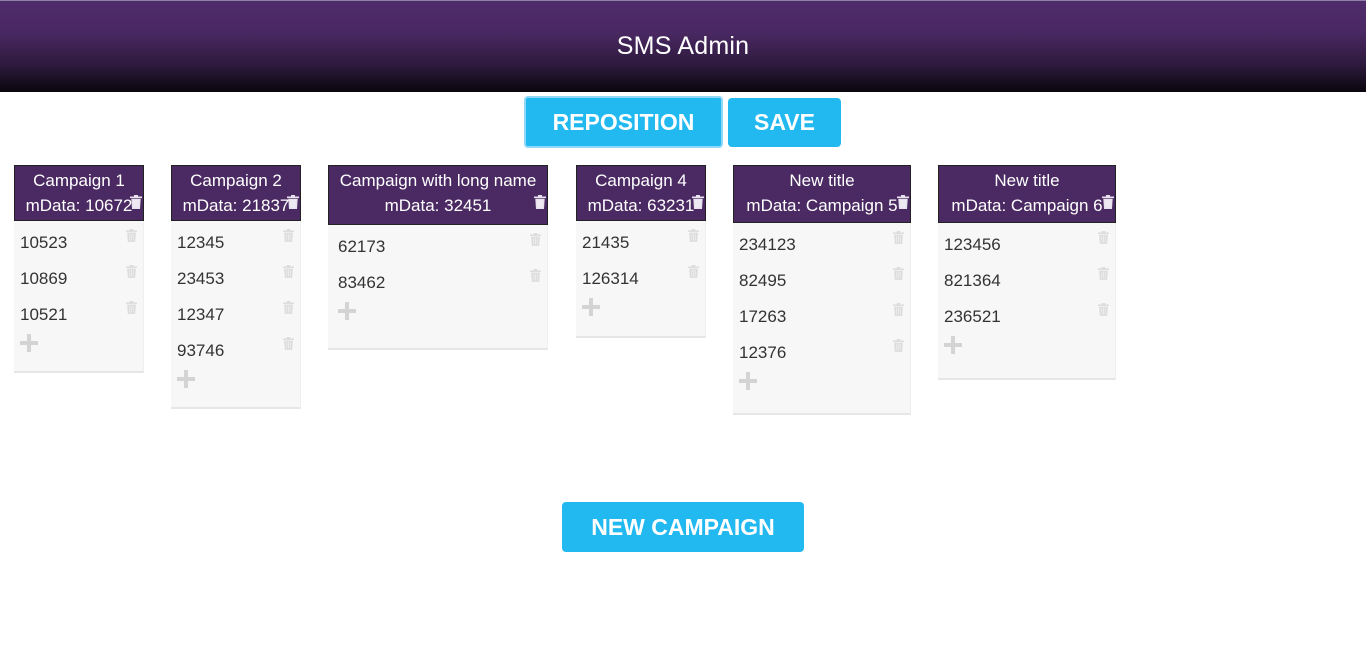 This screenshot has height=661, width=1366. What do you see at coordinates (972, 280) in the screenshot?
I see `item-value: 821364` at bounding box center [972, 280].